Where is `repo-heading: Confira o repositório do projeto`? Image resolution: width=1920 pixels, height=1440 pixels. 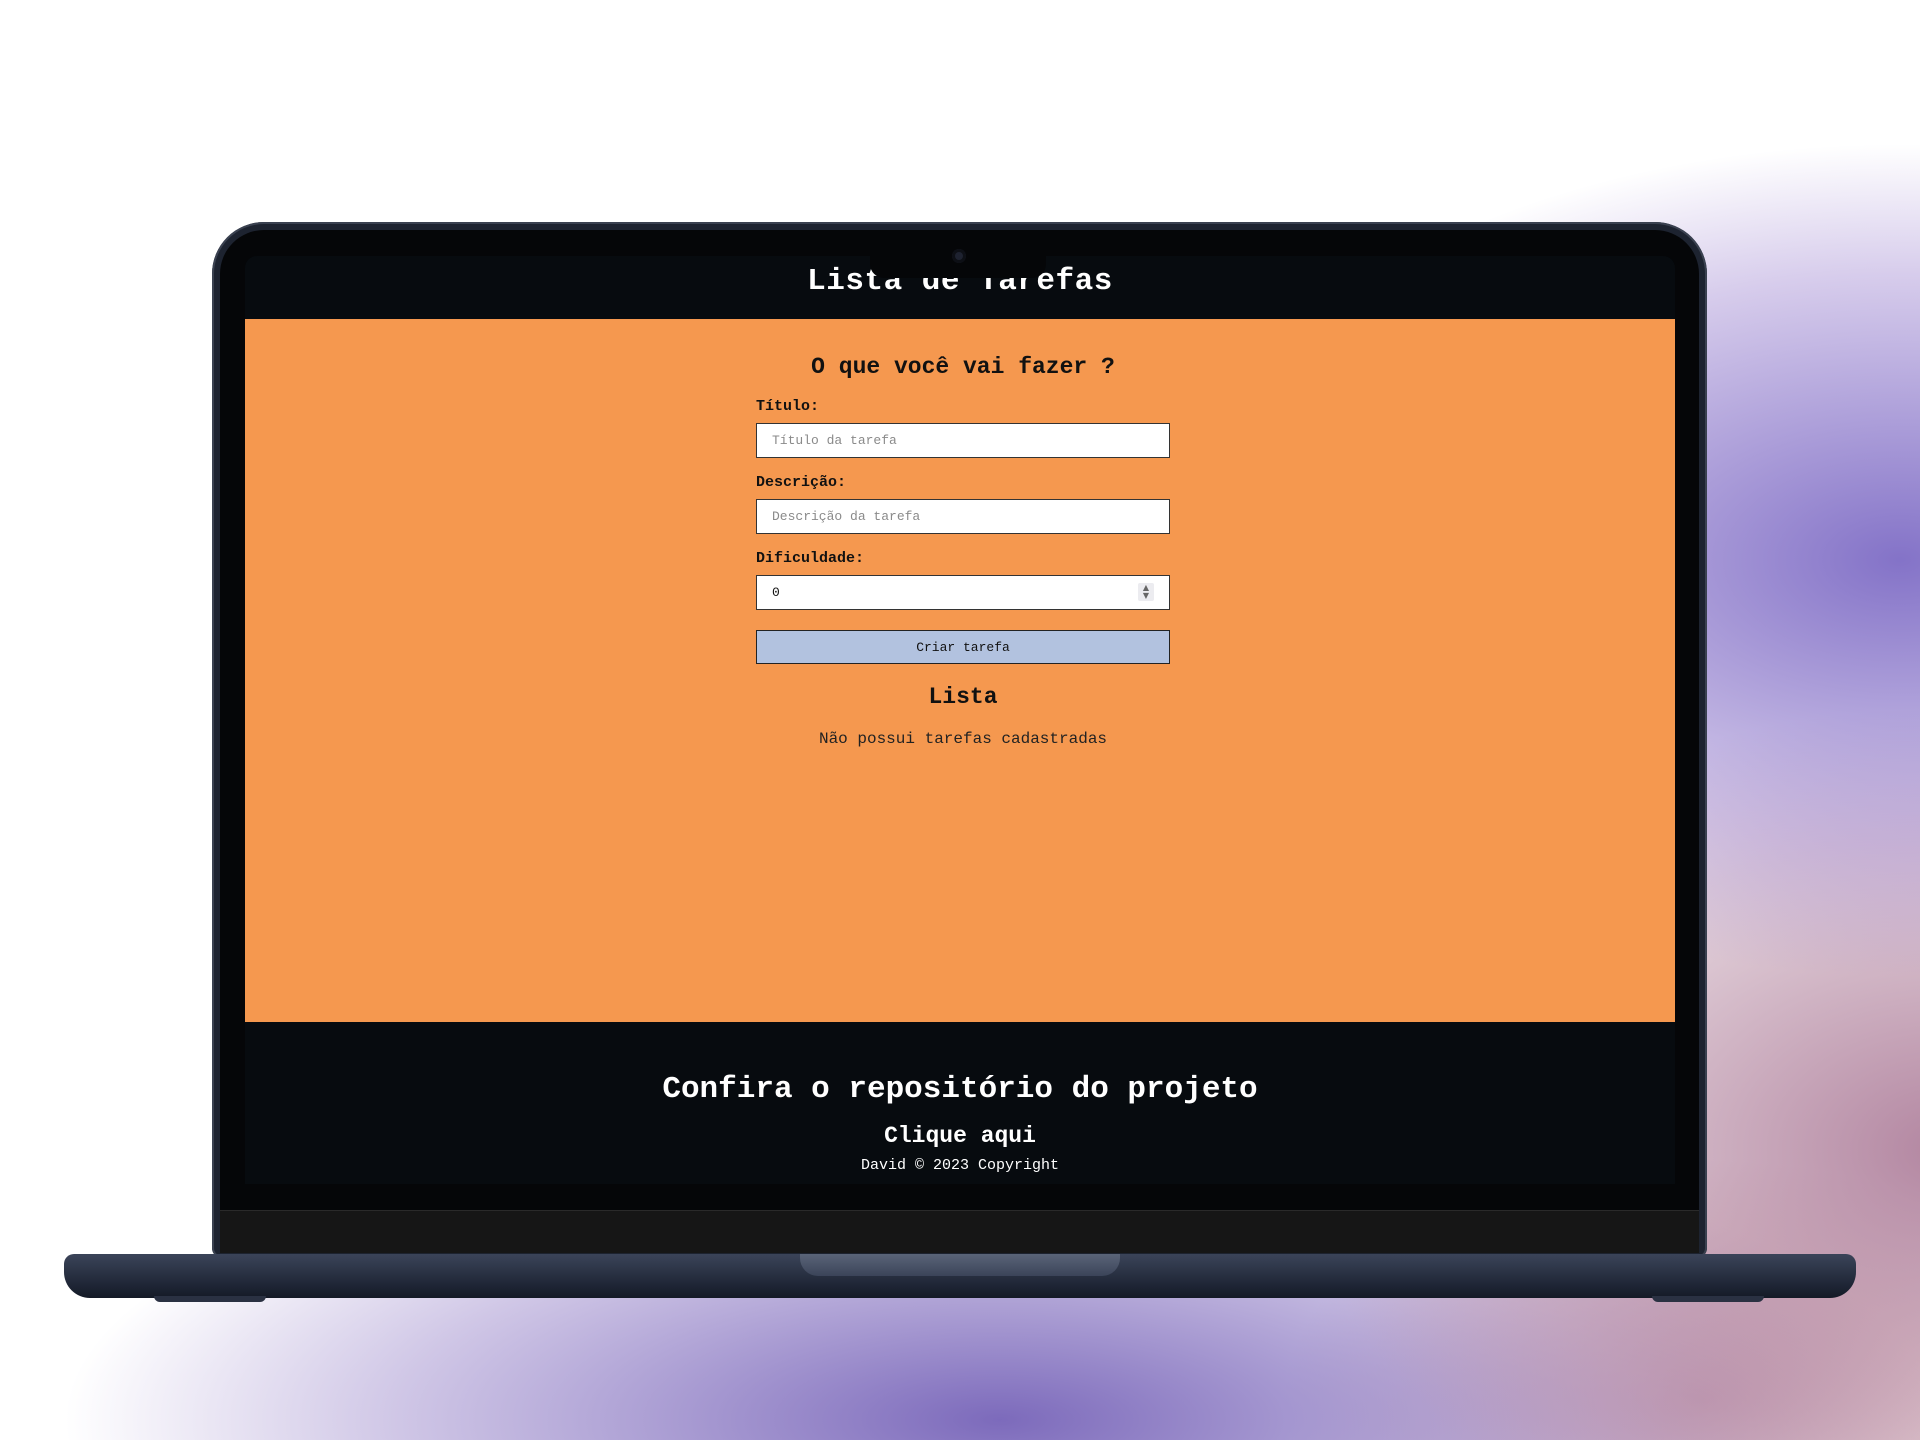
repo-heading: Confira o repositório do projeto is located at coordinates (960, 1089).